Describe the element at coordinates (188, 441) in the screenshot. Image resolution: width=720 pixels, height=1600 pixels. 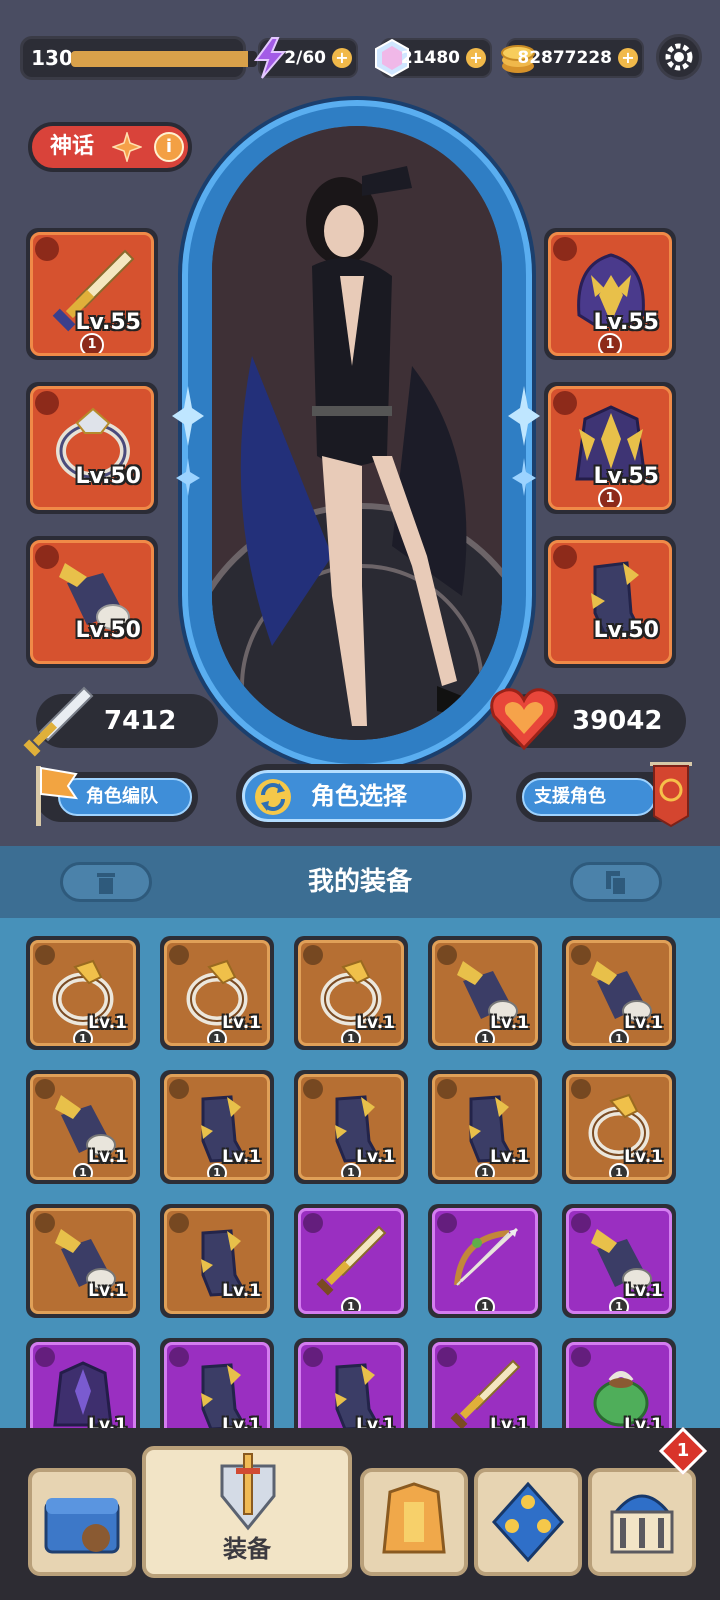
I see `sparkle-left-icon` at that location.